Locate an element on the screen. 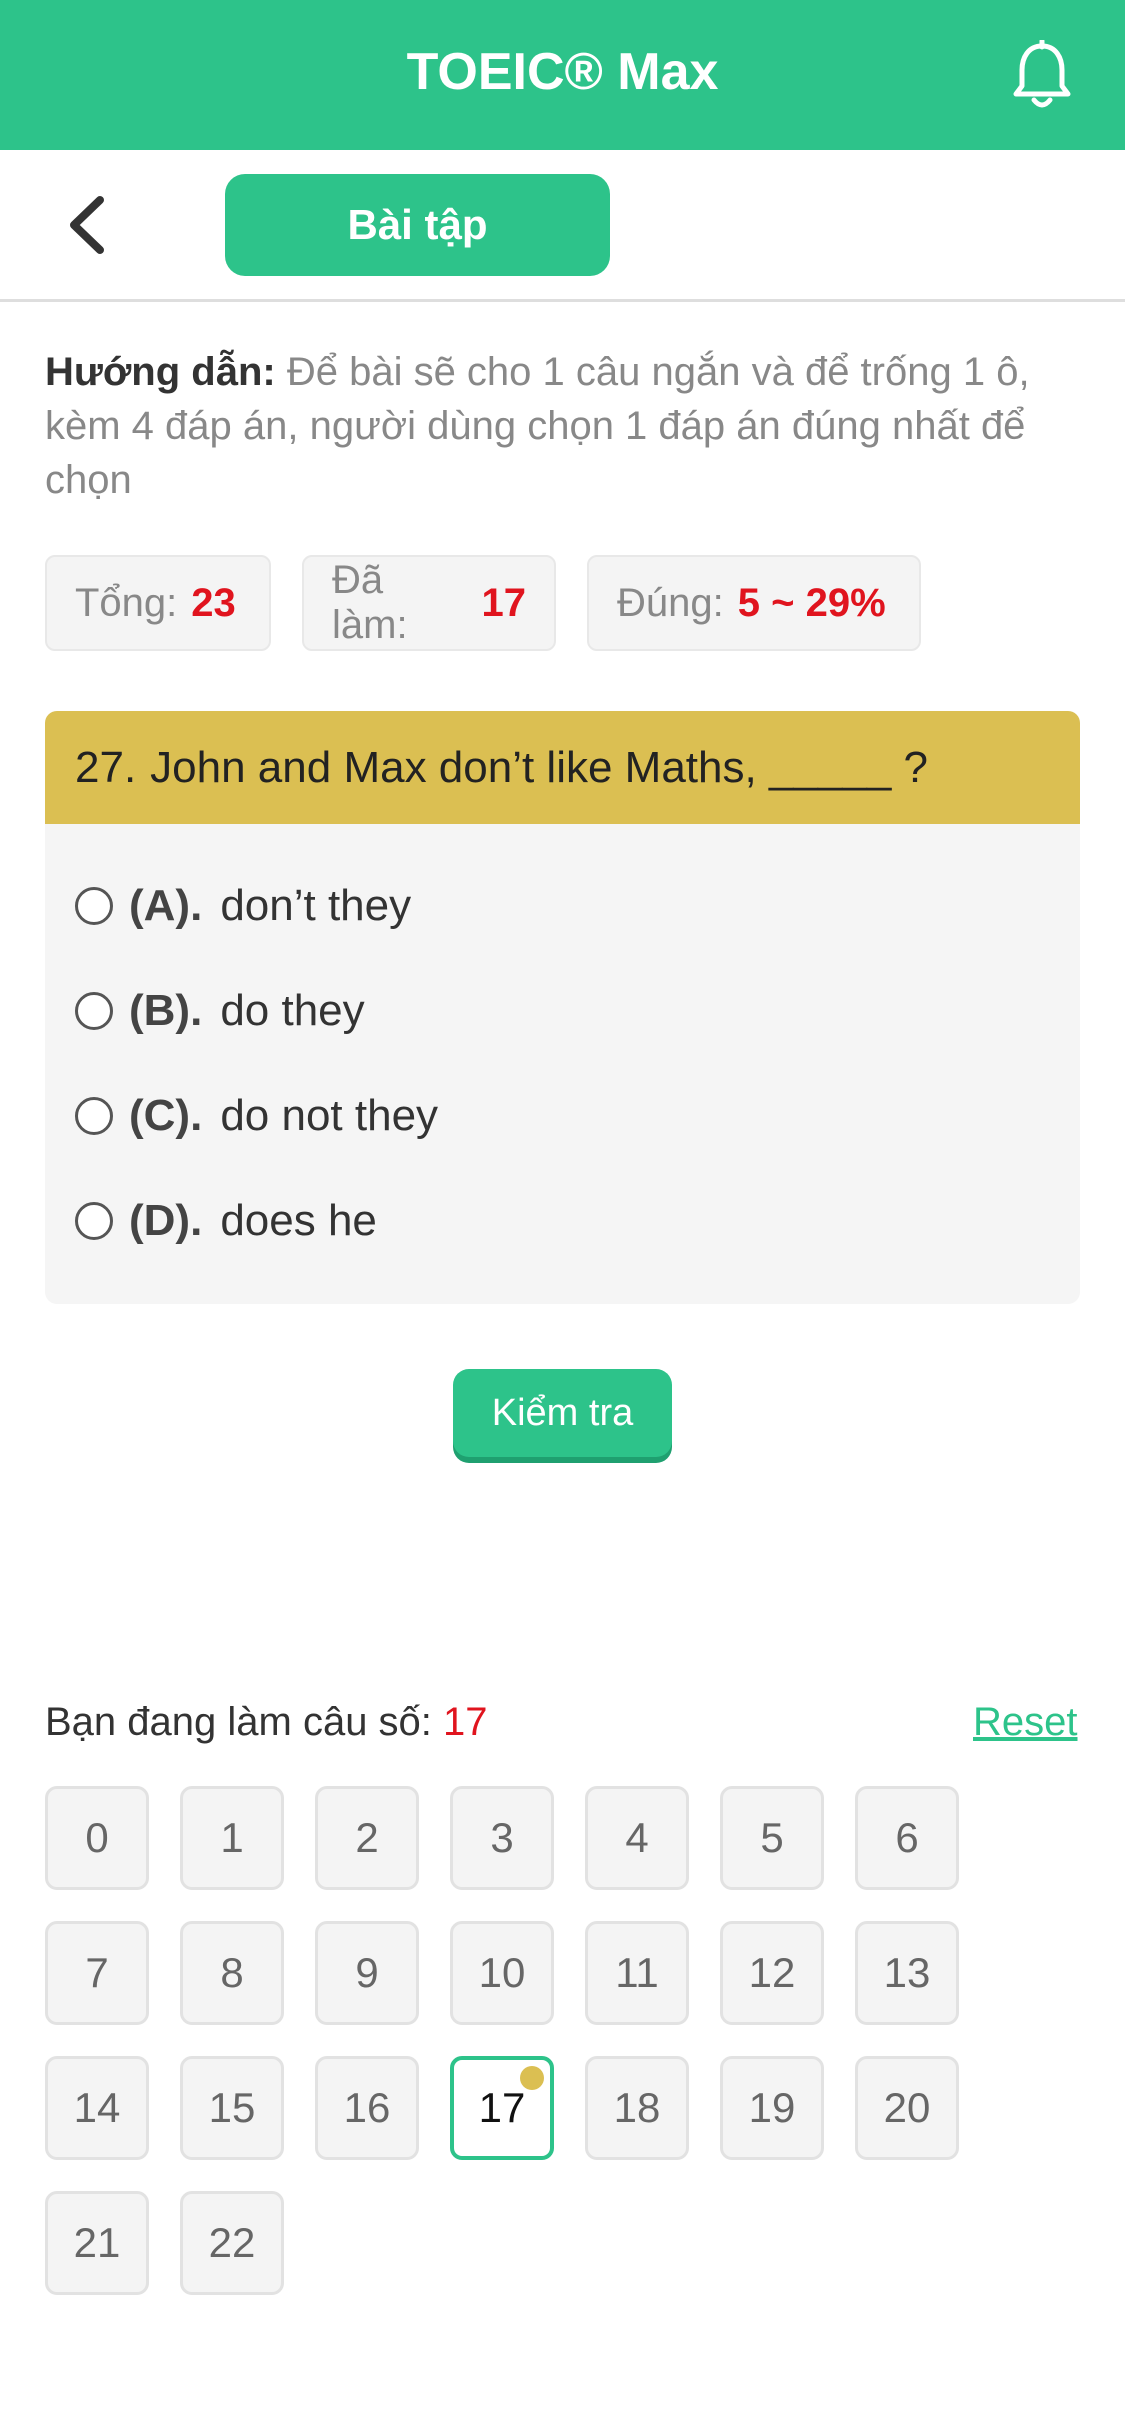 Image resolution: width=1125 pixels, height=2436 pixels. option-a: (A). don’t they is located at coordinates (243, 906).